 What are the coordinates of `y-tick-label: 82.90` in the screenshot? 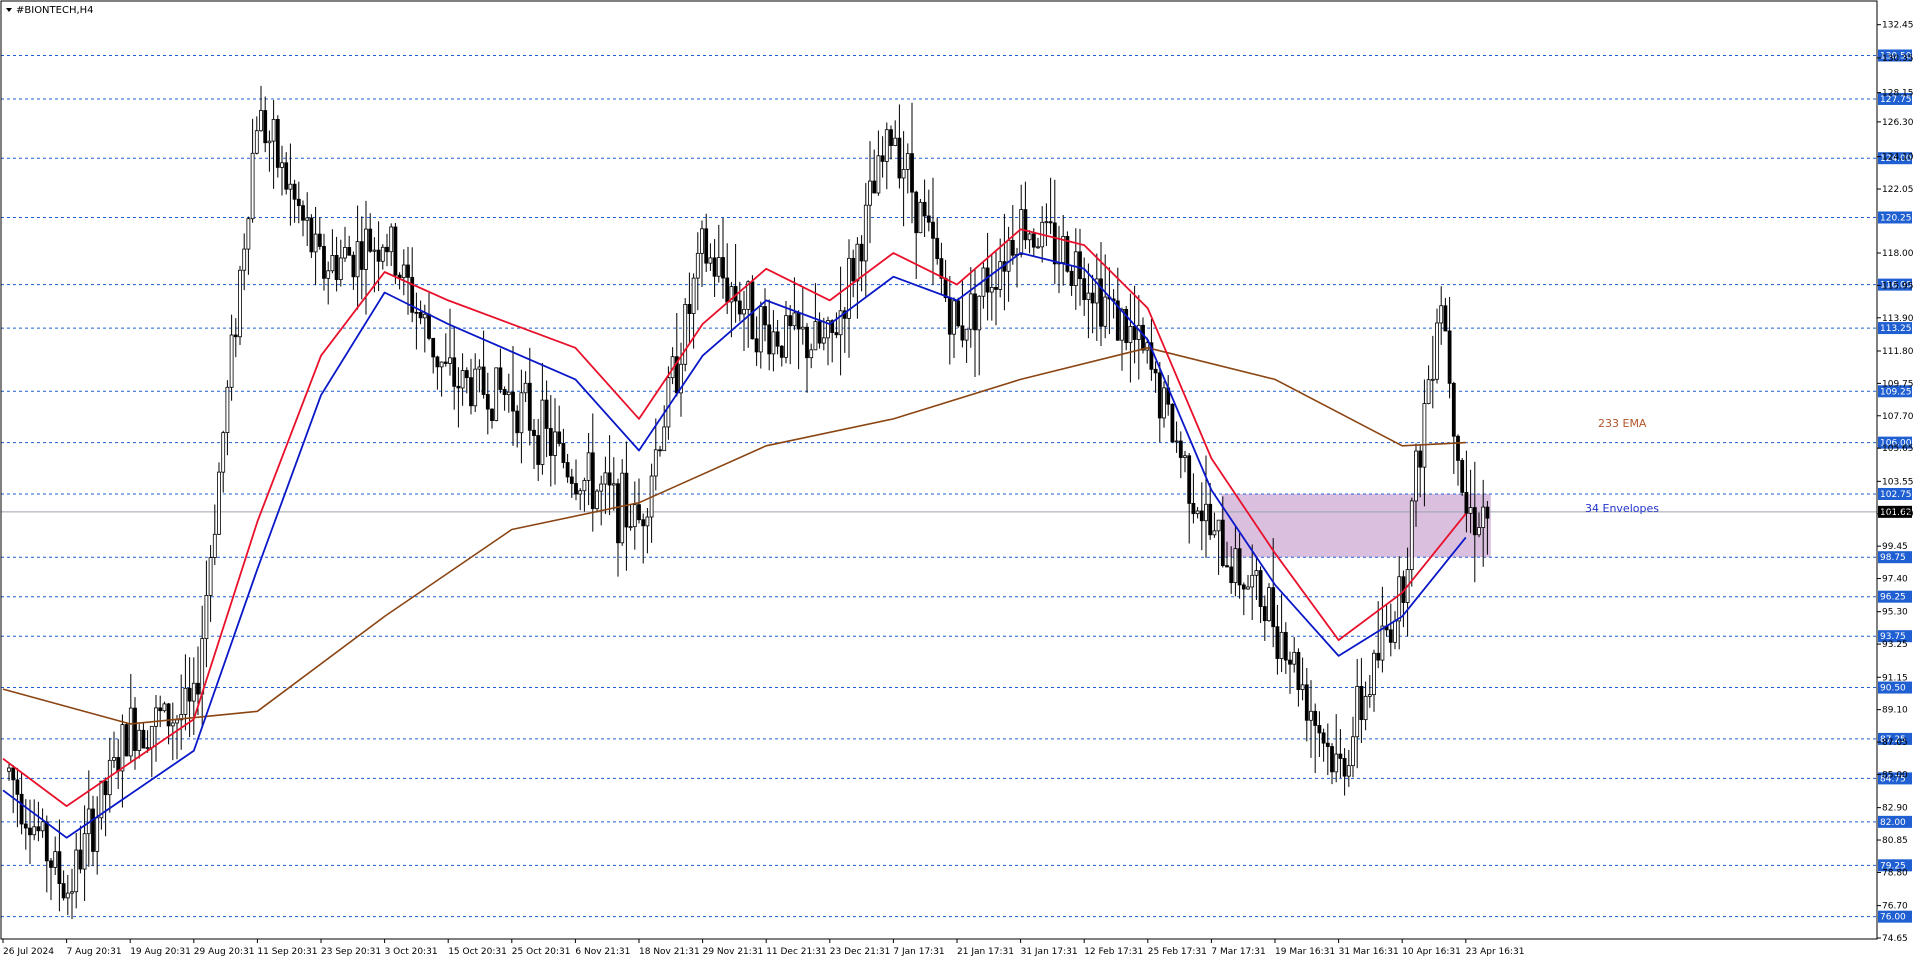 It's located at (1895, 809).